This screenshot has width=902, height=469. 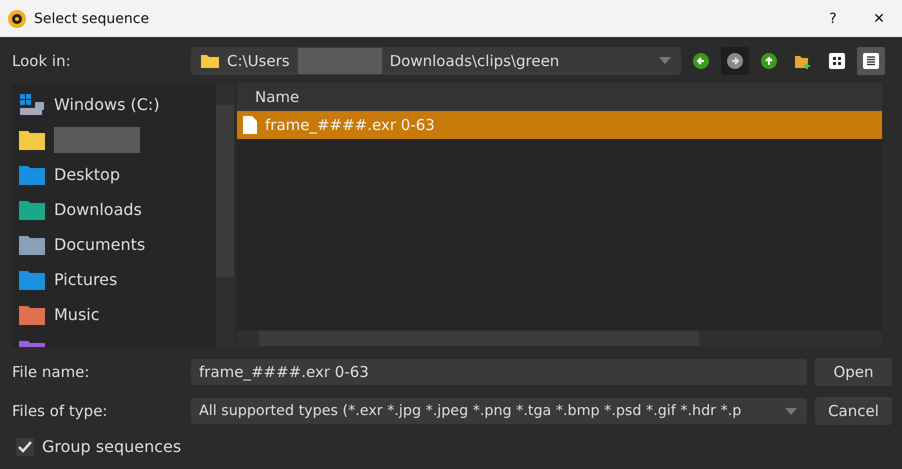 I want to click on list-view-icon, so click(x=871, y=61).